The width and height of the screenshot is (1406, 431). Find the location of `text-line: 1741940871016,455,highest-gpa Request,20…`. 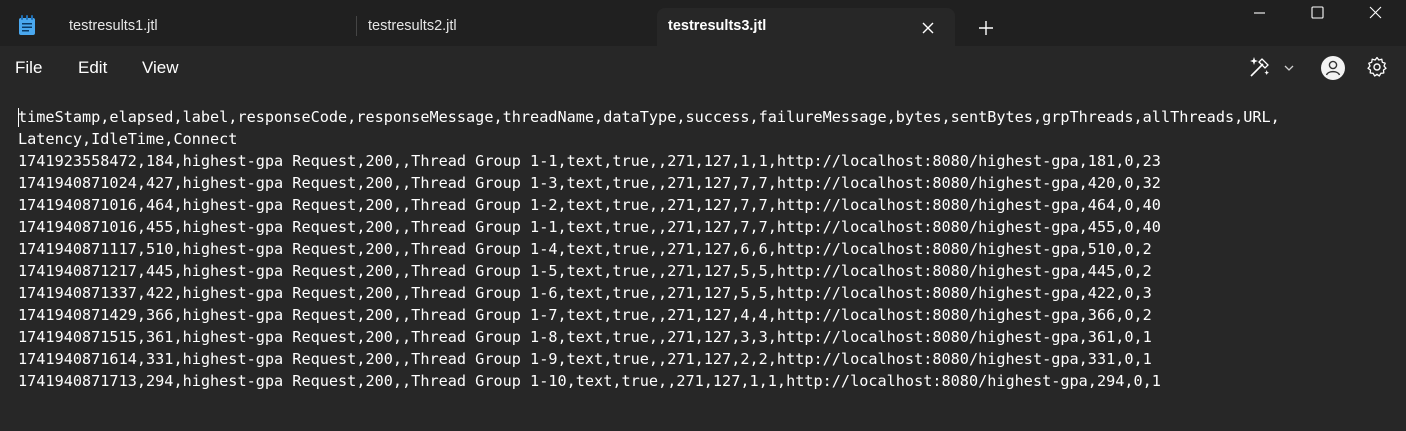

text-line: 1741940871016,455,highest-gpa Request,20… is located at coordinates (589, 227).